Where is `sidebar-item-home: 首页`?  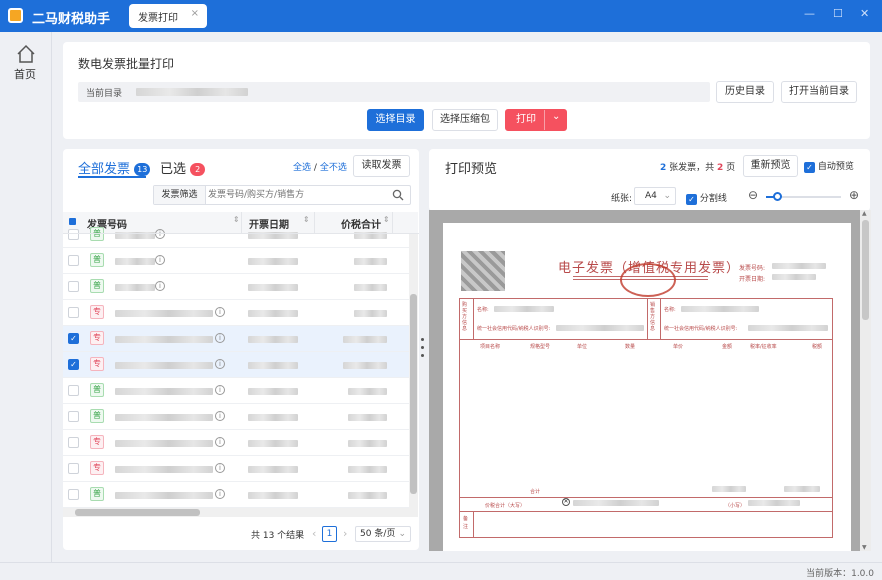
sidebar-item-home: 首页 is located at coordinates (25, 74).